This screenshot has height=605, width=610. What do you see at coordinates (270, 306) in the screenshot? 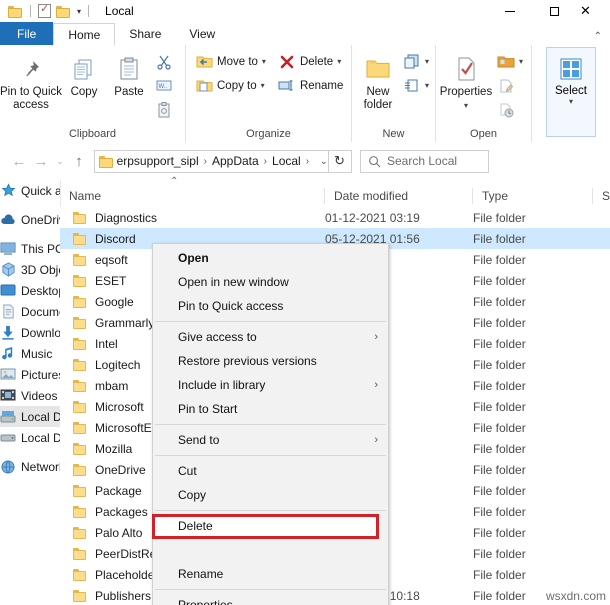
I see `context-menu-item-pin-to-quick-access: Pin to Quick access` at bounding box center [270, 306].